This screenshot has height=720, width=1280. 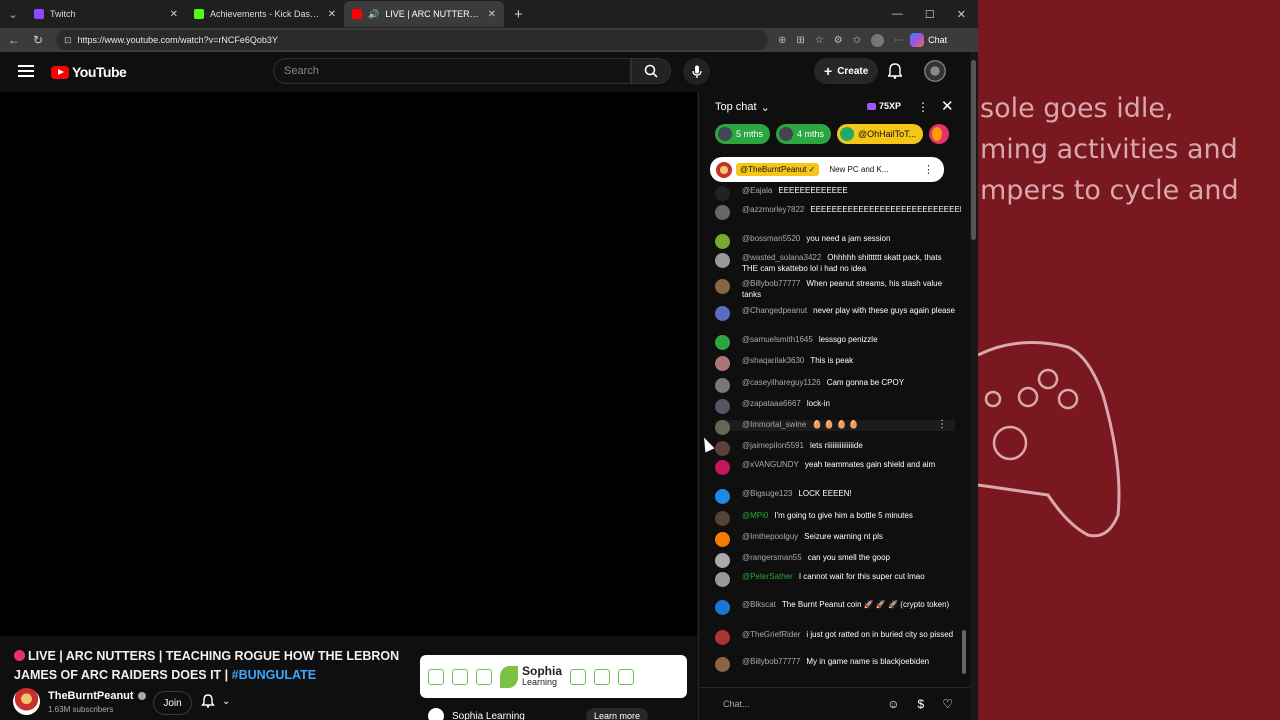 What do you see at coordinates (827, 169) in the screenshot?
I see `pinned-message: @TheBurntPeanut ✓ New PC and K... ⋮` at bounding box center [827, 169].